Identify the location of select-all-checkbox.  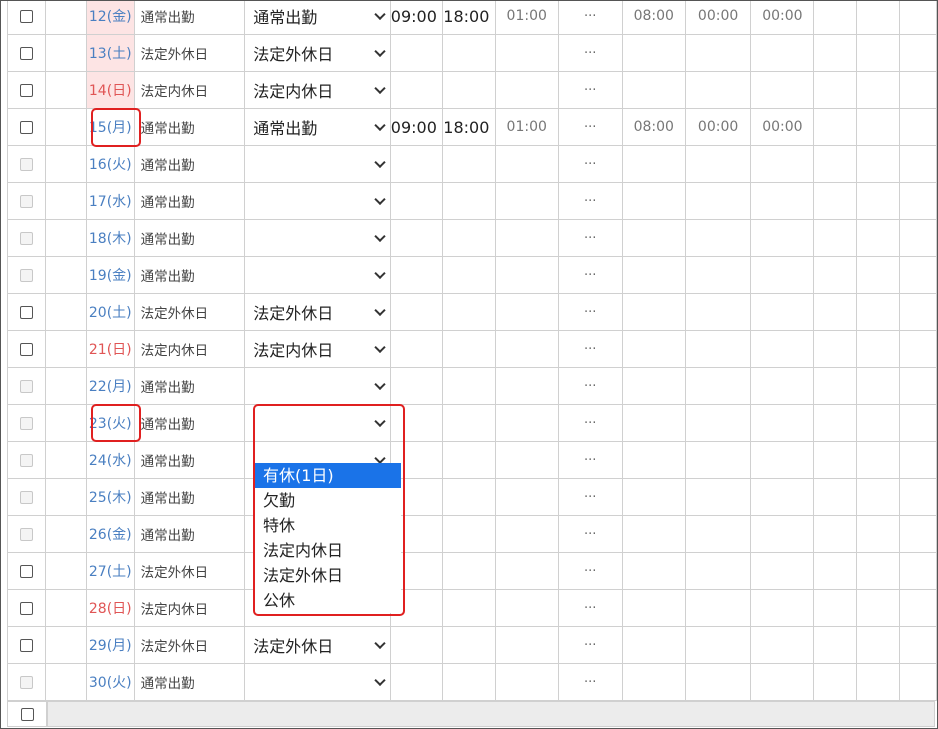
(27, 714).